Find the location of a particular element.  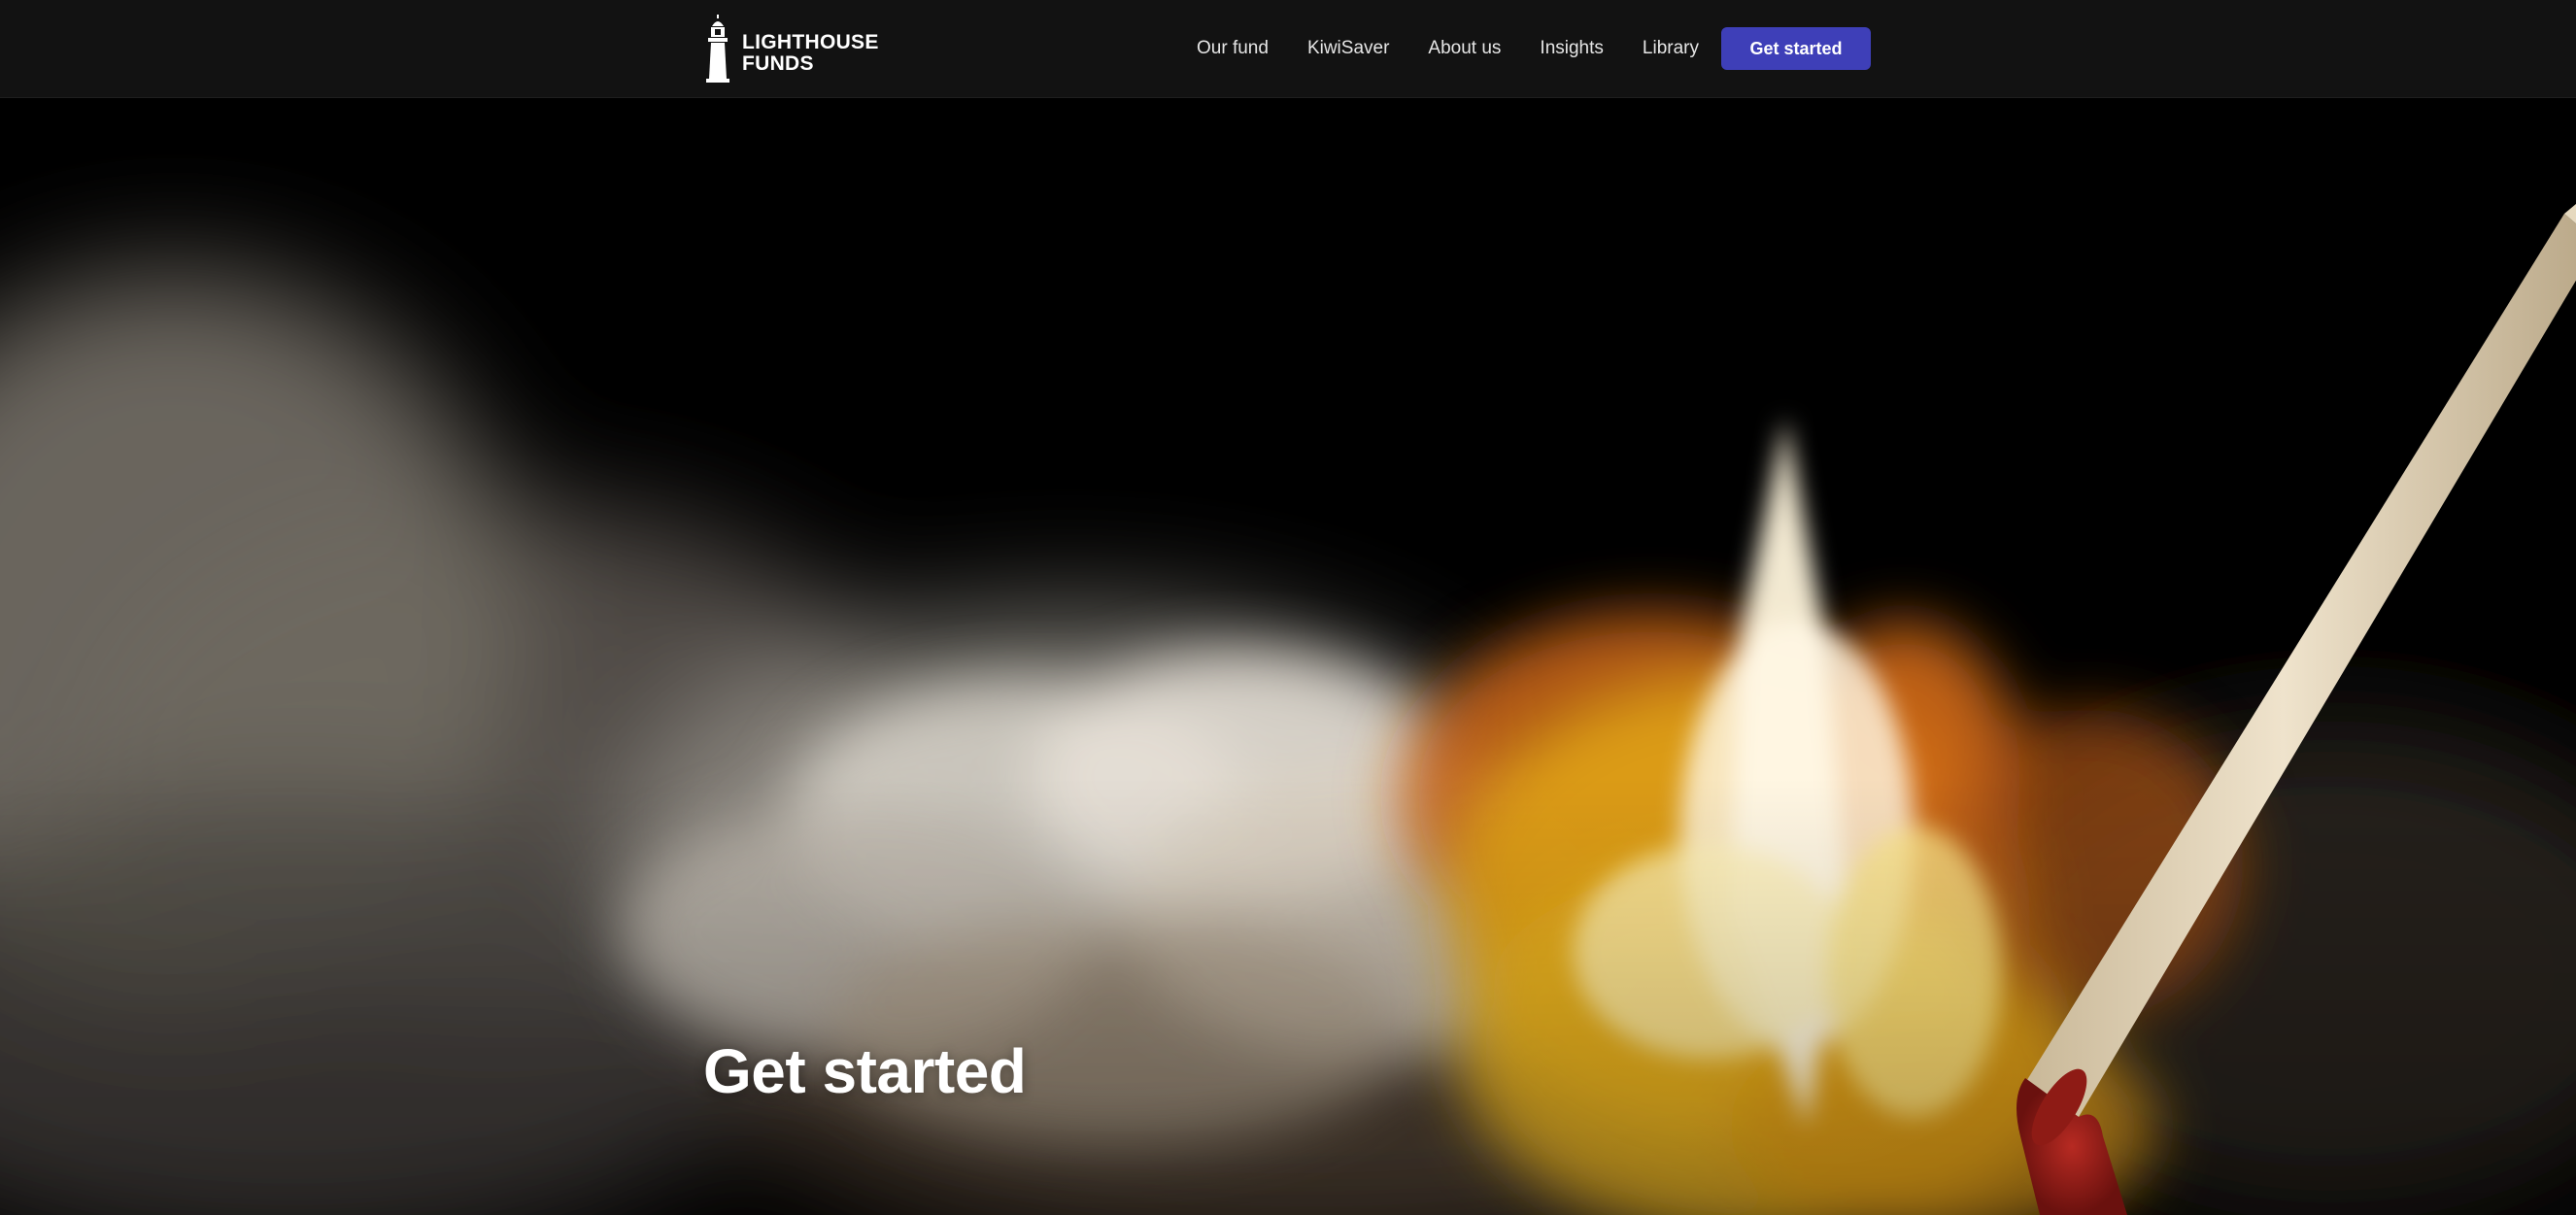

site-logo: LIGHTHOUSE FUNDS is located at coordinates (791, 49).